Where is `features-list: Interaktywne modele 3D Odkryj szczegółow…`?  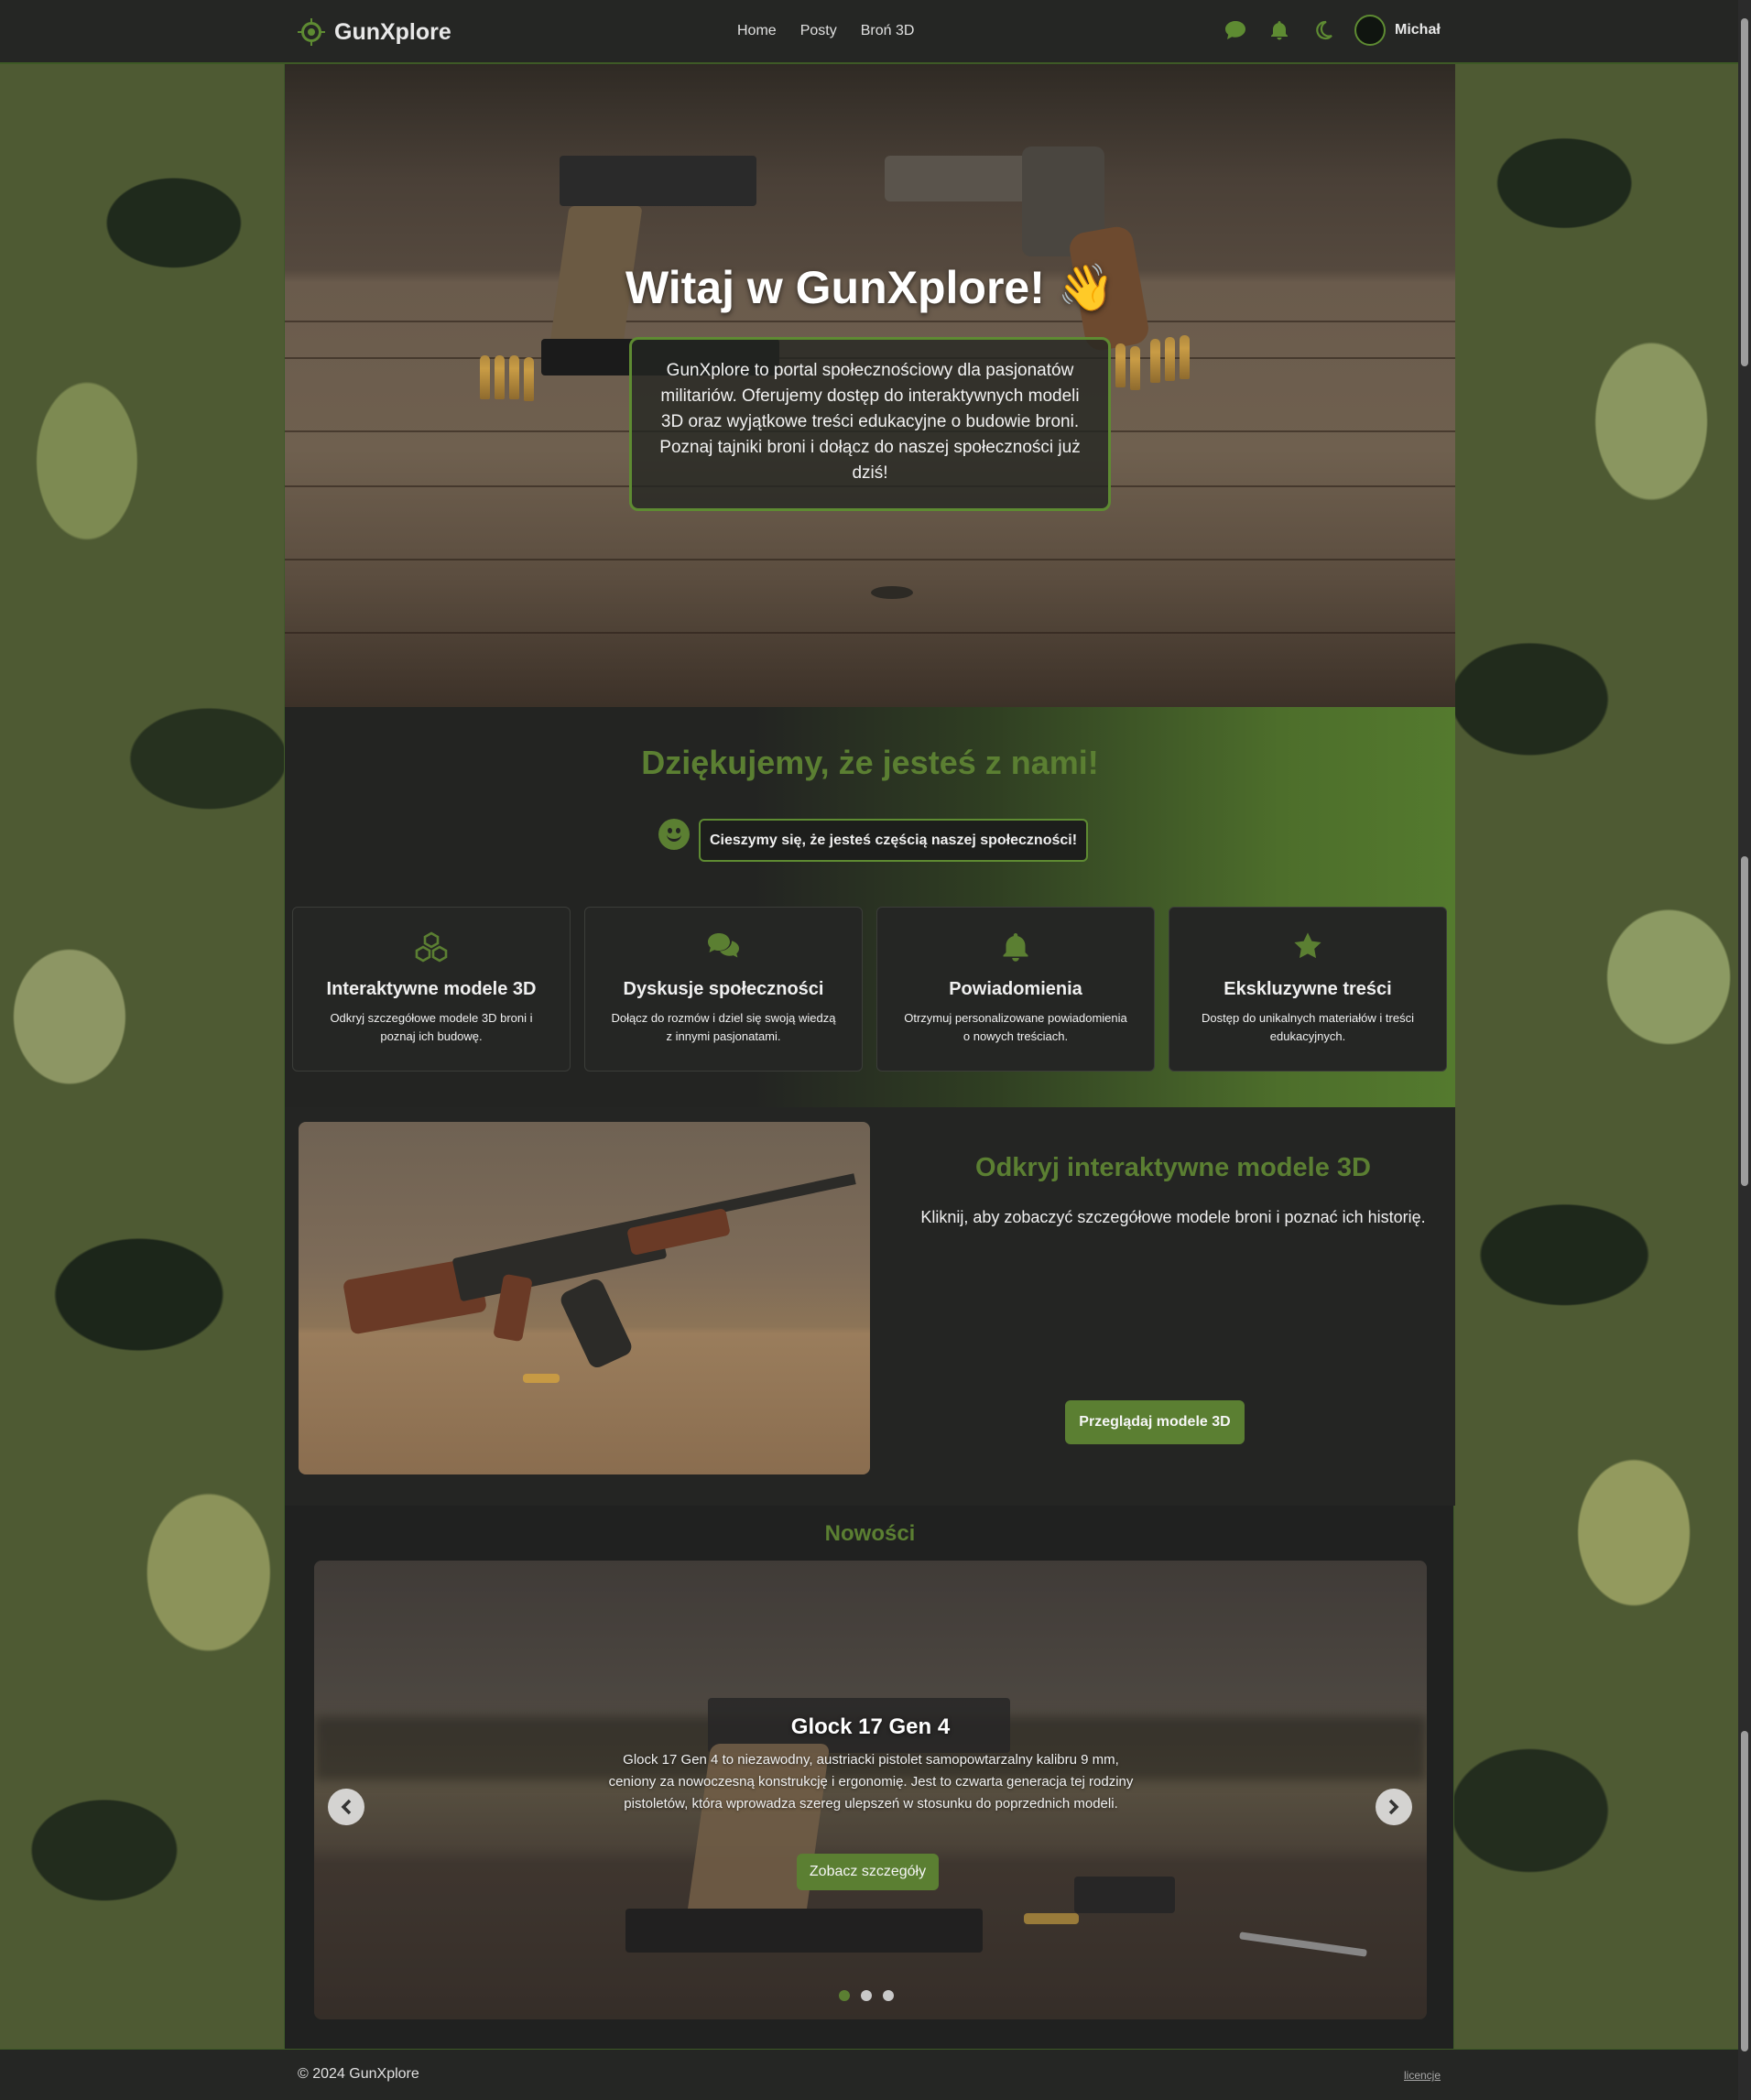 features-list: Interaktywne modele 3D Odkryj szczegółow… is located at coordinates (871, 990).